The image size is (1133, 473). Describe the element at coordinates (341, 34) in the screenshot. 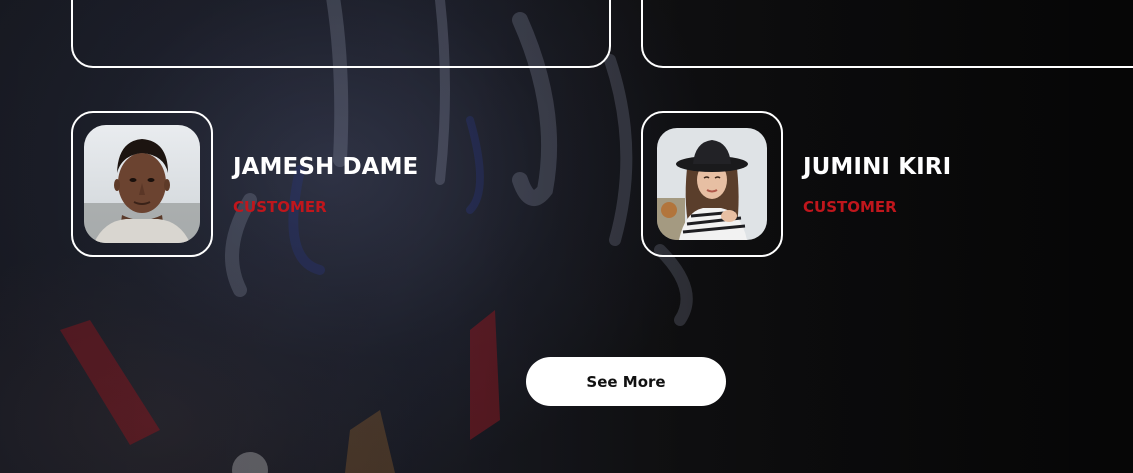

I see `testimonial-card-top-left` at that location.